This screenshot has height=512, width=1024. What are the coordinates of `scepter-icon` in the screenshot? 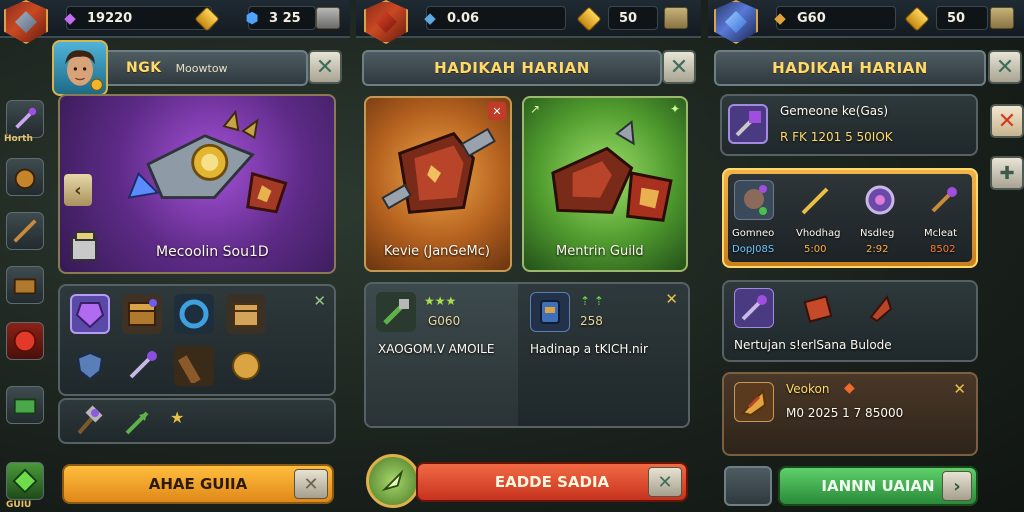 It's located at (944, 200).